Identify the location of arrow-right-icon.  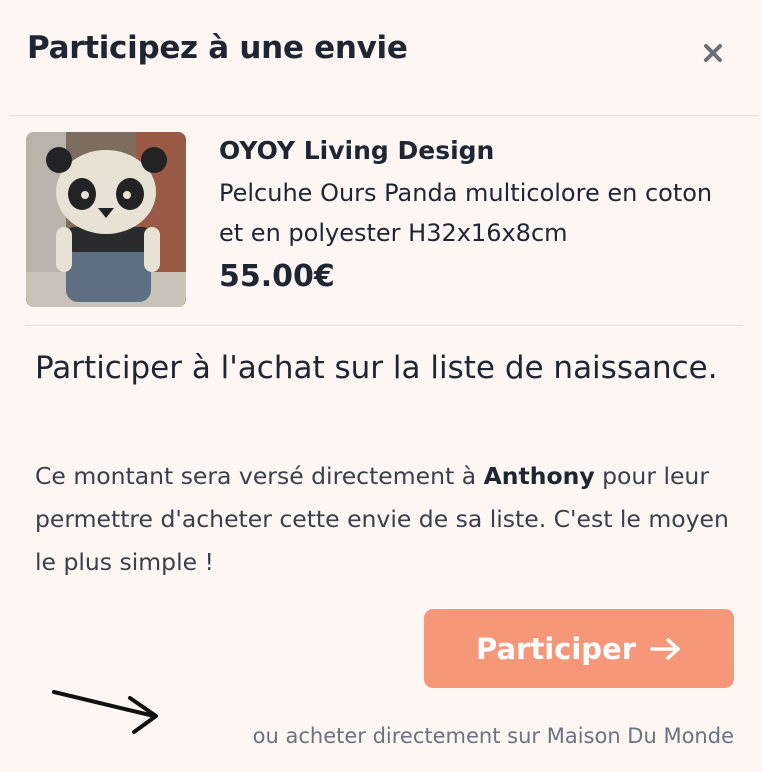
(666, 649).